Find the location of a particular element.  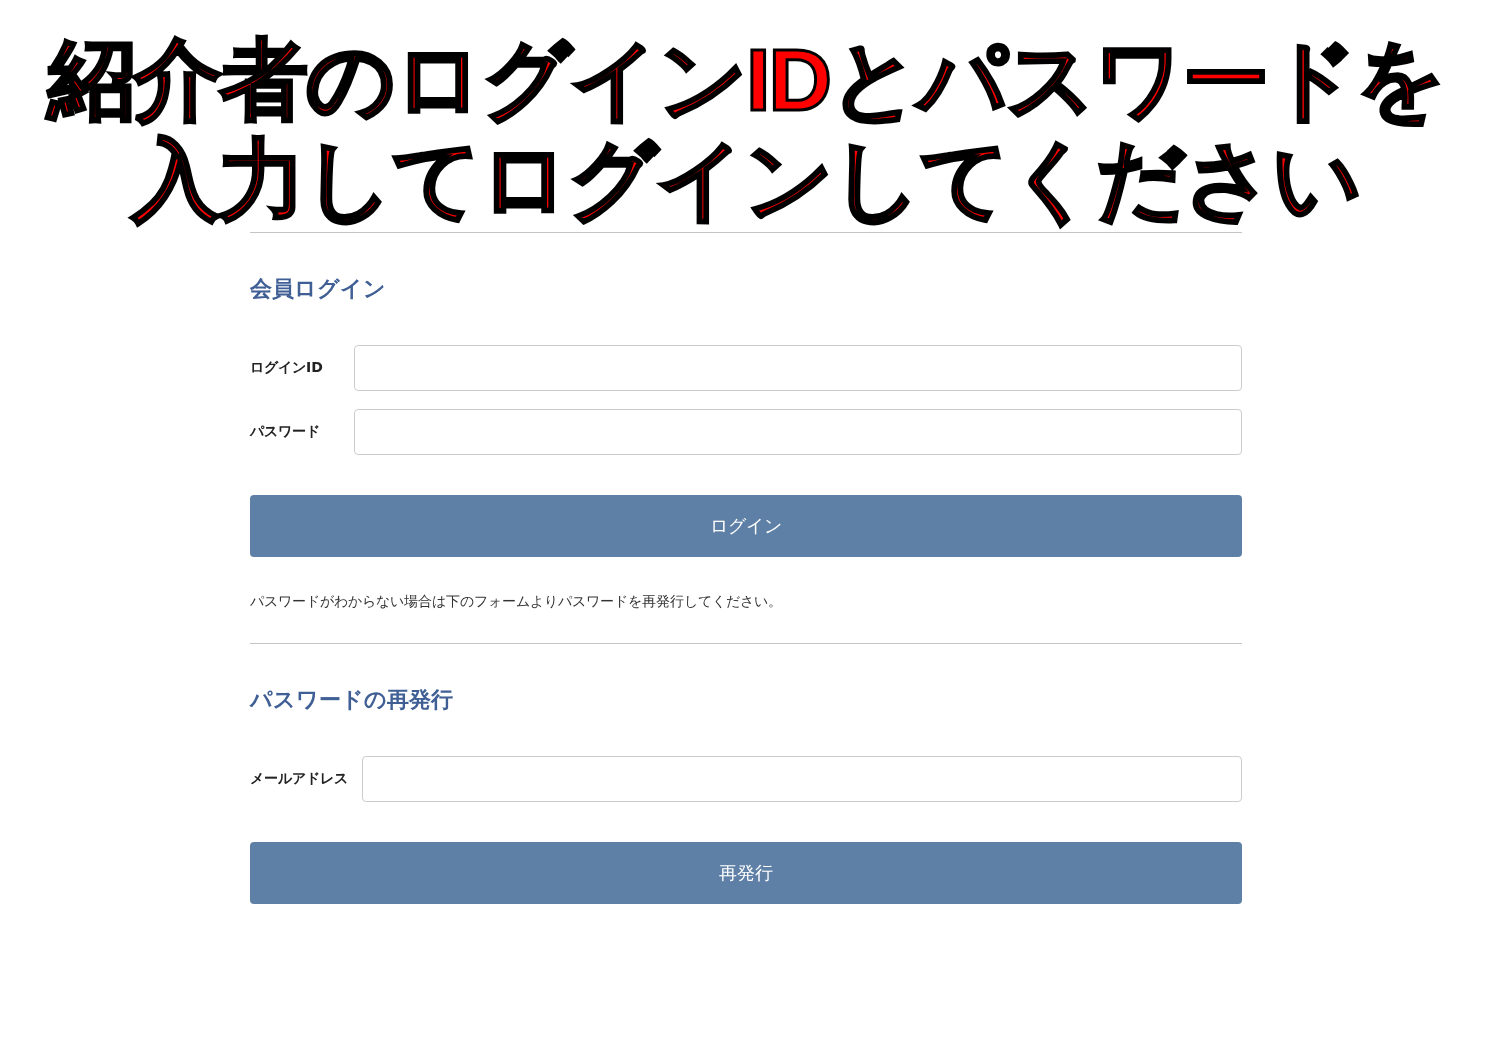

annotation-text: 入力してログインしてください is located at coordinates (746, 180).